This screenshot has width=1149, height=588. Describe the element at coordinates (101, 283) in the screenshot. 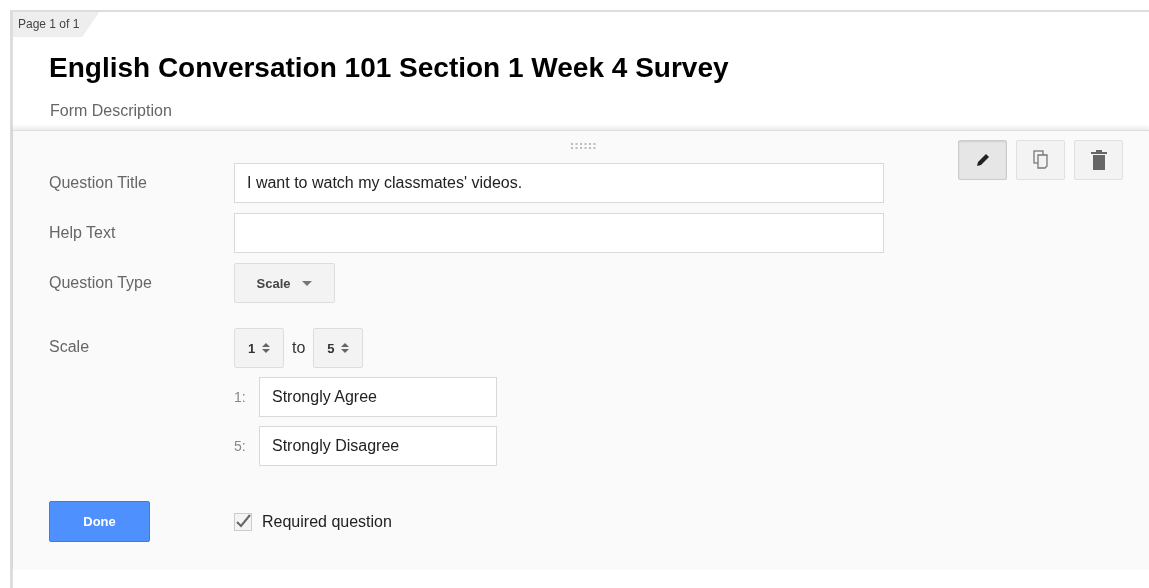

I see `field-label: Question Type` at that location.